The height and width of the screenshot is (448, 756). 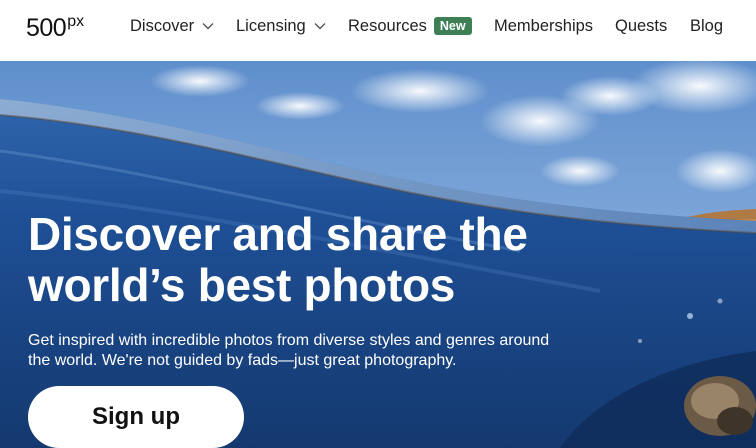 I want to click on nav-discover-label: Discover, so click(x=162, y=25).